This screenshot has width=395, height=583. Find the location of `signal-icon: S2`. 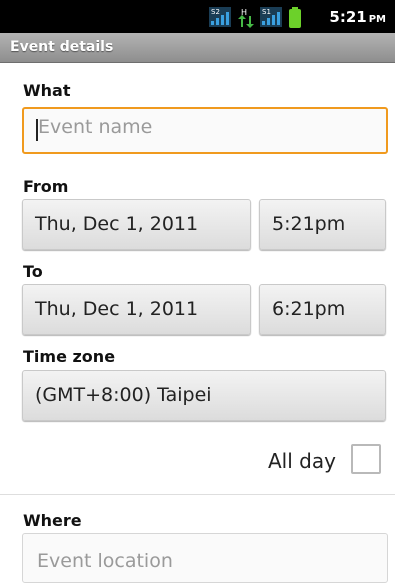

signal-icon: S2 is located at coordinates (220, 17).